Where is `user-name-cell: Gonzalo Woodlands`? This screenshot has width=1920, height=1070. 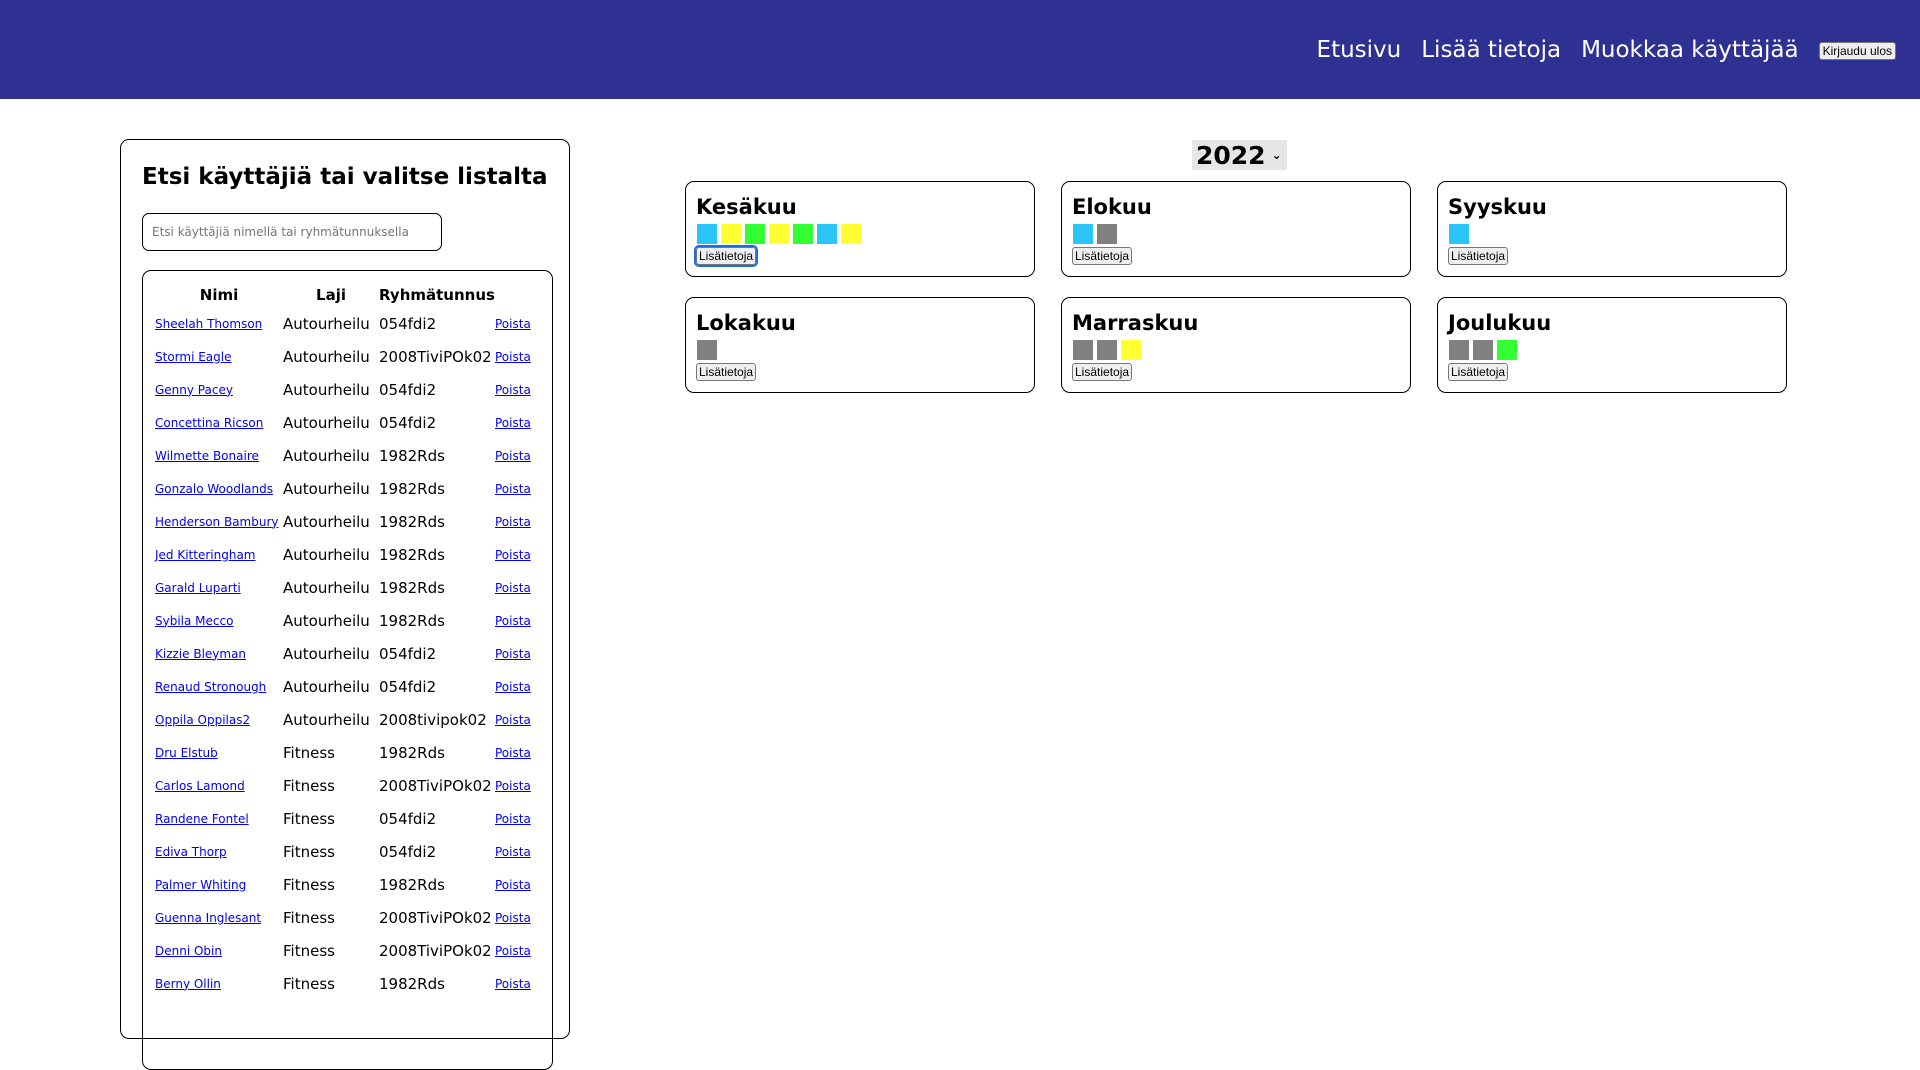
user-name-cell: Gonzalo Woodlands is located at coordinates (219, 488).